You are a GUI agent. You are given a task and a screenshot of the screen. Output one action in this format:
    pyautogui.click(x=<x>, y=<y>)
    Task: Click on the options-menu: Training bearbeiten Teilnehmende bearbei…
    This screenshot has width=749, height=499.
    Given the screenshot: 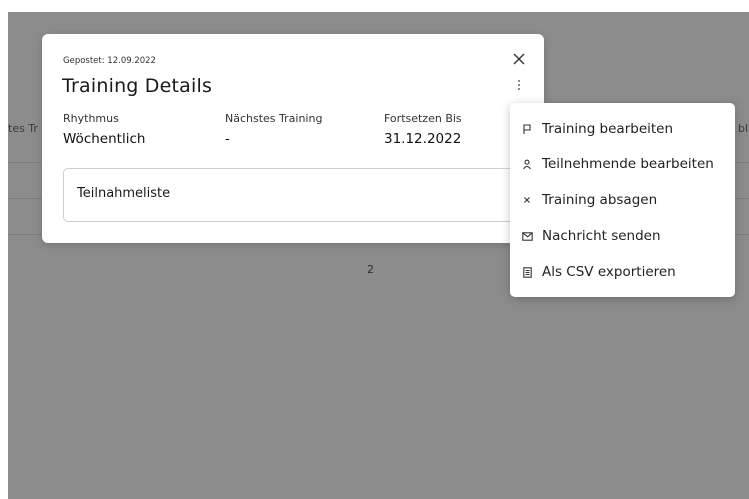 What is the action you would take?
    pyautogui.click(x=622, y=200)
    